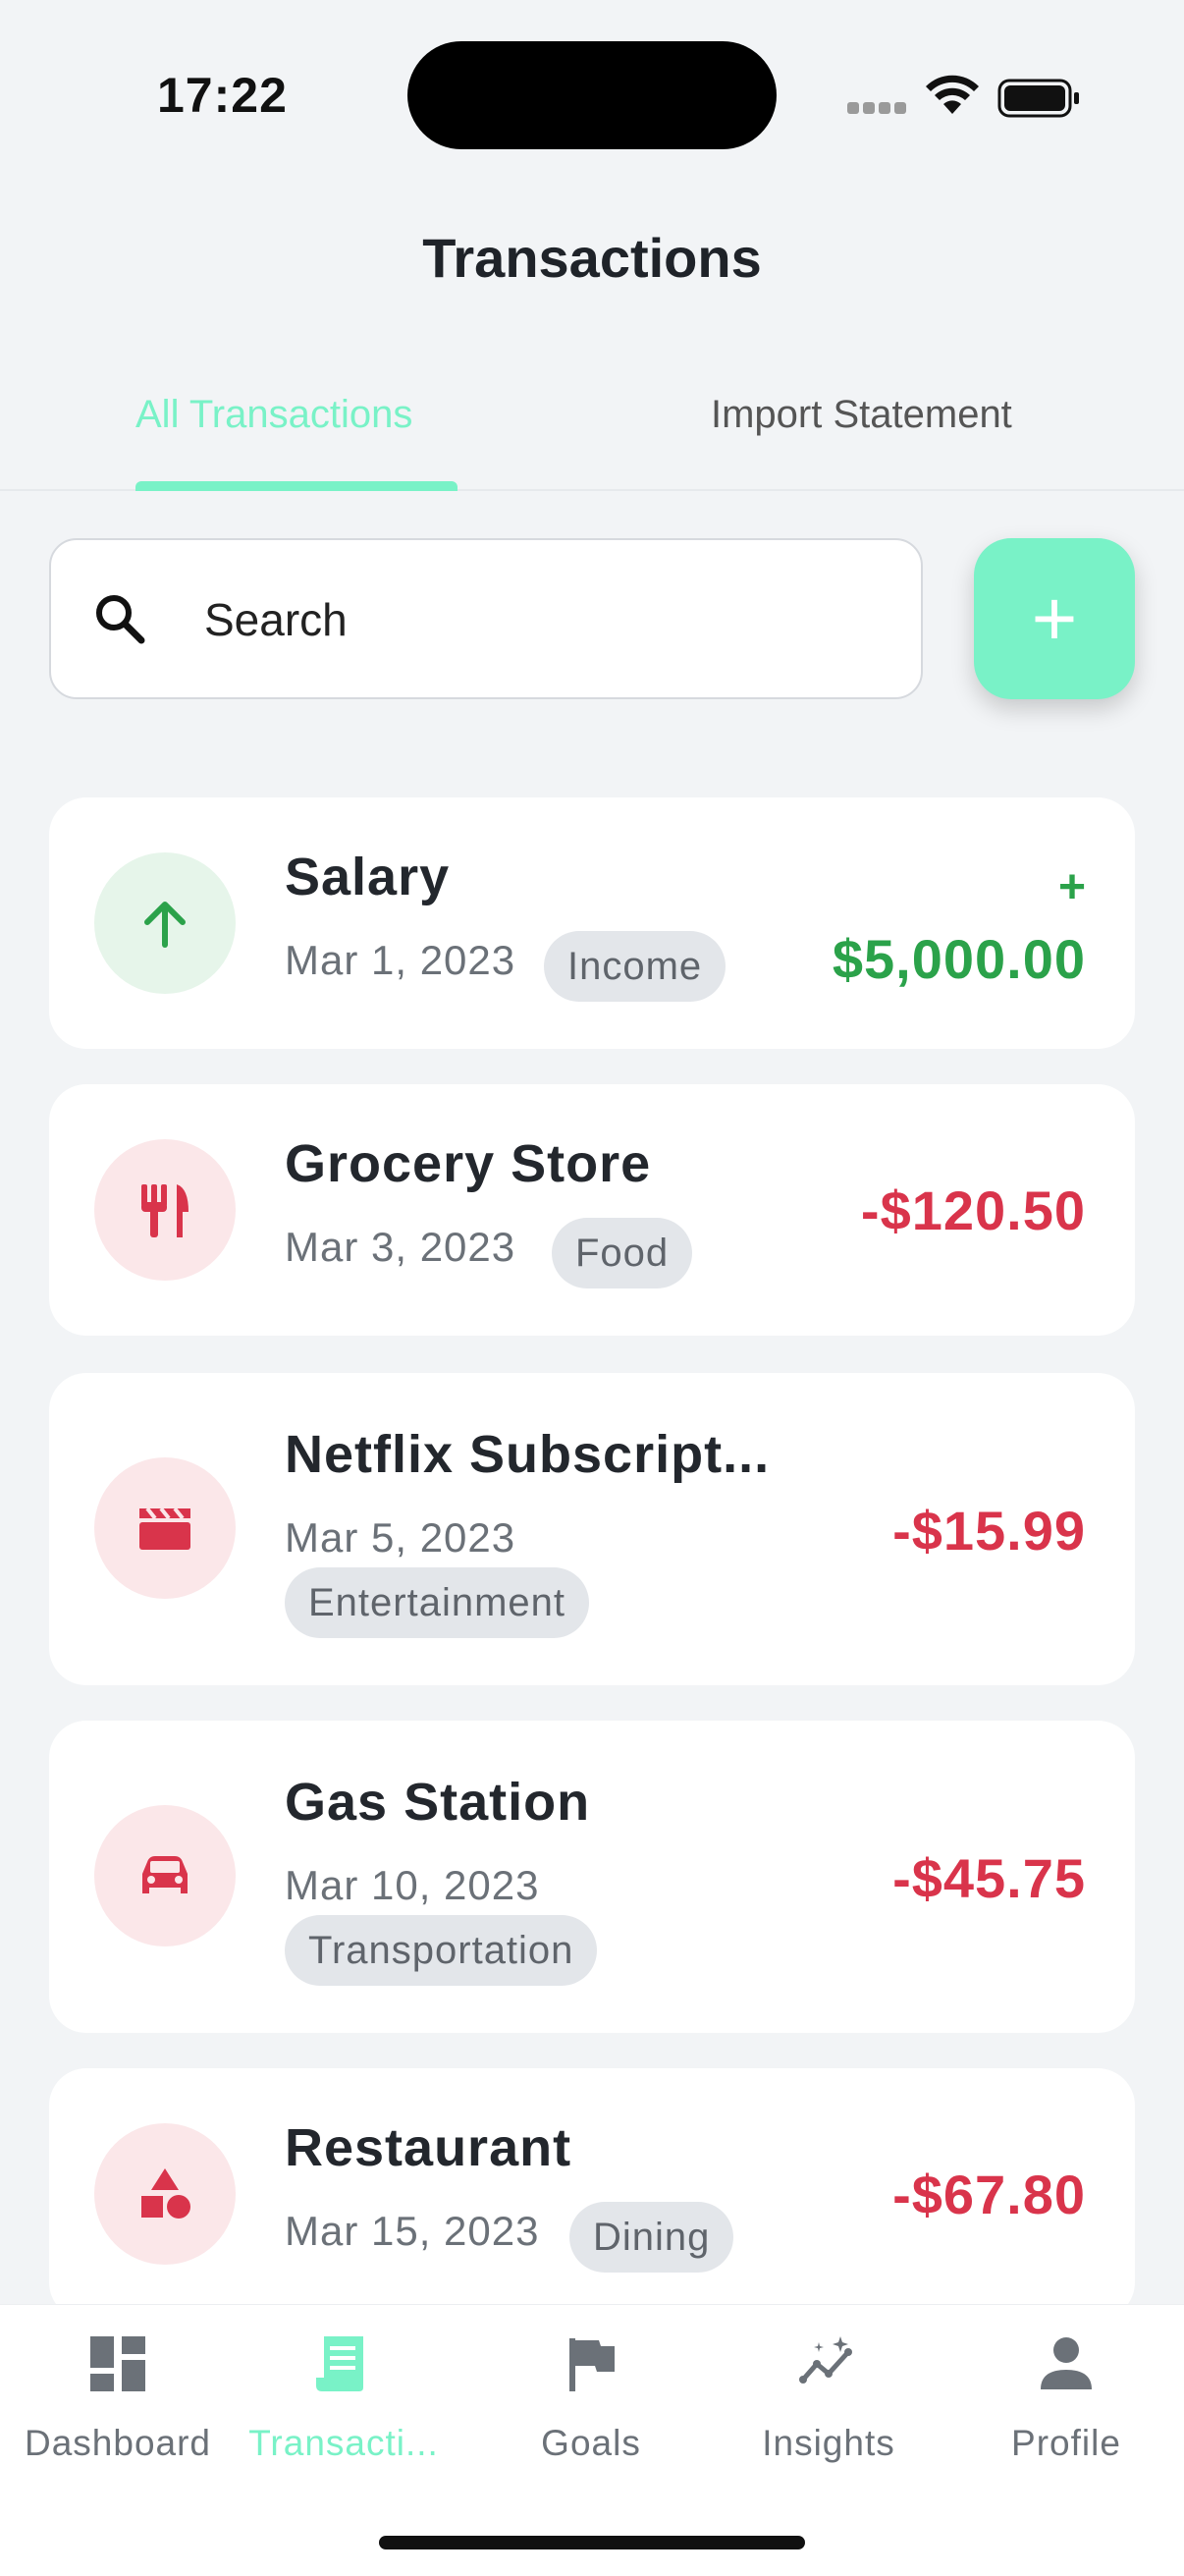 Image resolution: width=1184 pixels, height=2576 pixels. I want to click on transaction-amount: -$45.75, so click(989, 1878).